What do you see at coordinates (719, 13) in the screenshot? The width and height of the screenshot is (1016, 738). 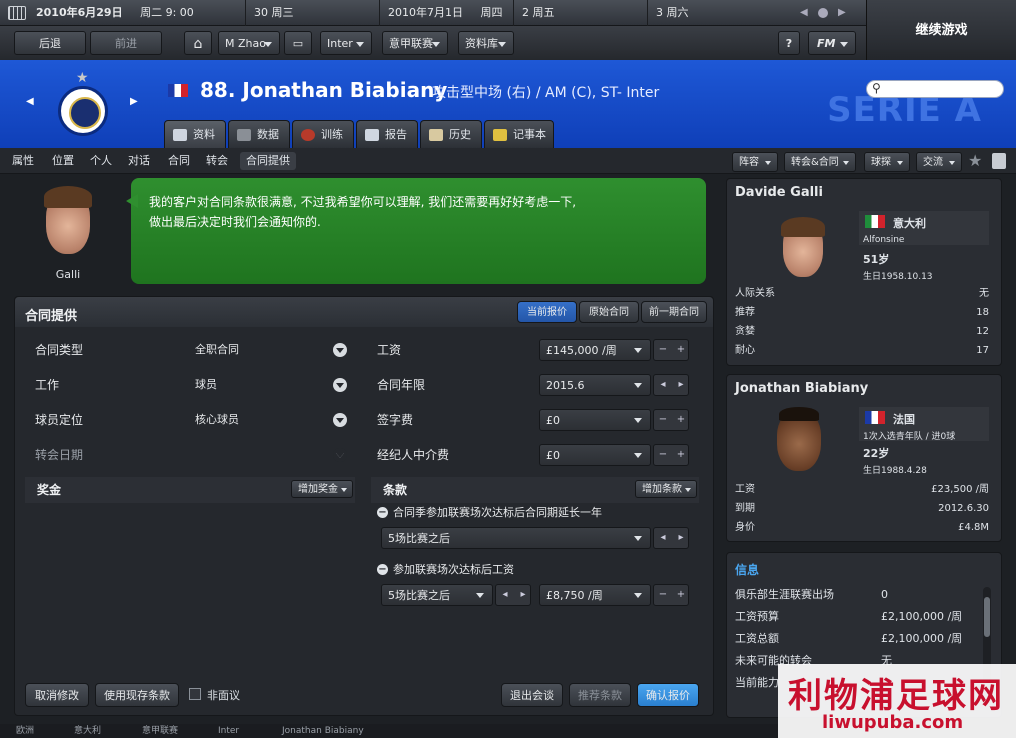 I see `calendar-day: 3 周六` at bounding box center [719, 13].